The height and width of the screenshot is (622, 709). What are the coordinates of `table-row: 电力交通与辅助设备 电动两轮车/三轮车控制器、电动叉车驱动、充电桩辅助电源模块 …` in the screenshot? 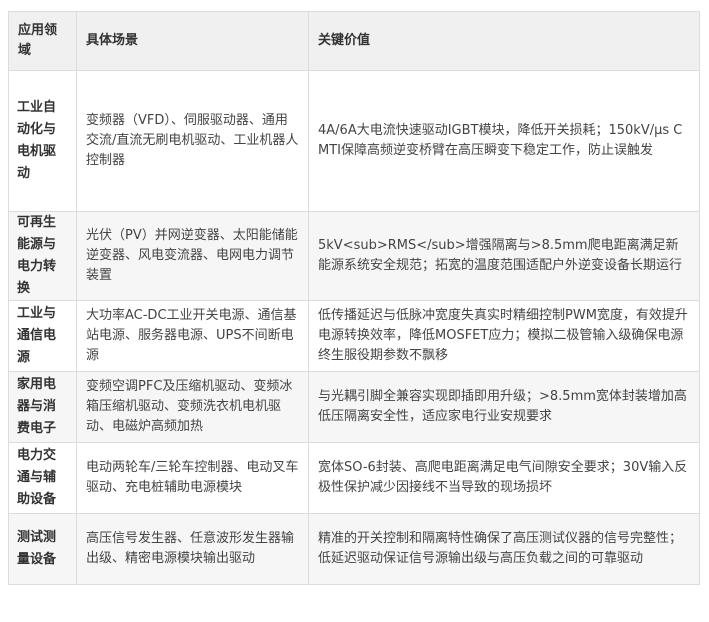 It's located at (354, 478).